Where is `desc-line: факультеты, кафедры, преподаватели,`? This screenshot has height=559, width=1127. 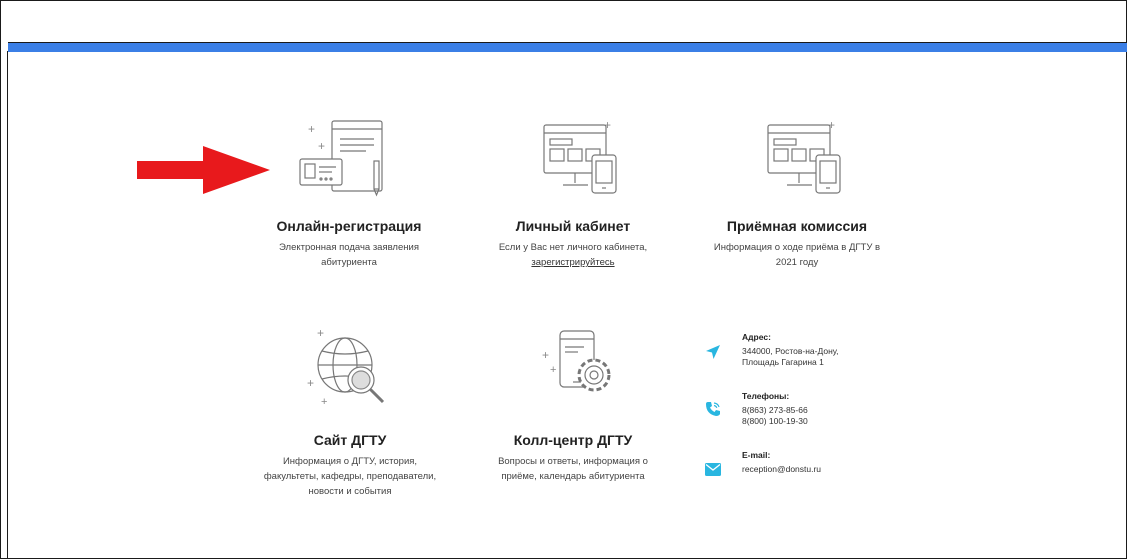 desc-line: факультеты, кафедры, преподаватели, is located at coordinates (350, 476).